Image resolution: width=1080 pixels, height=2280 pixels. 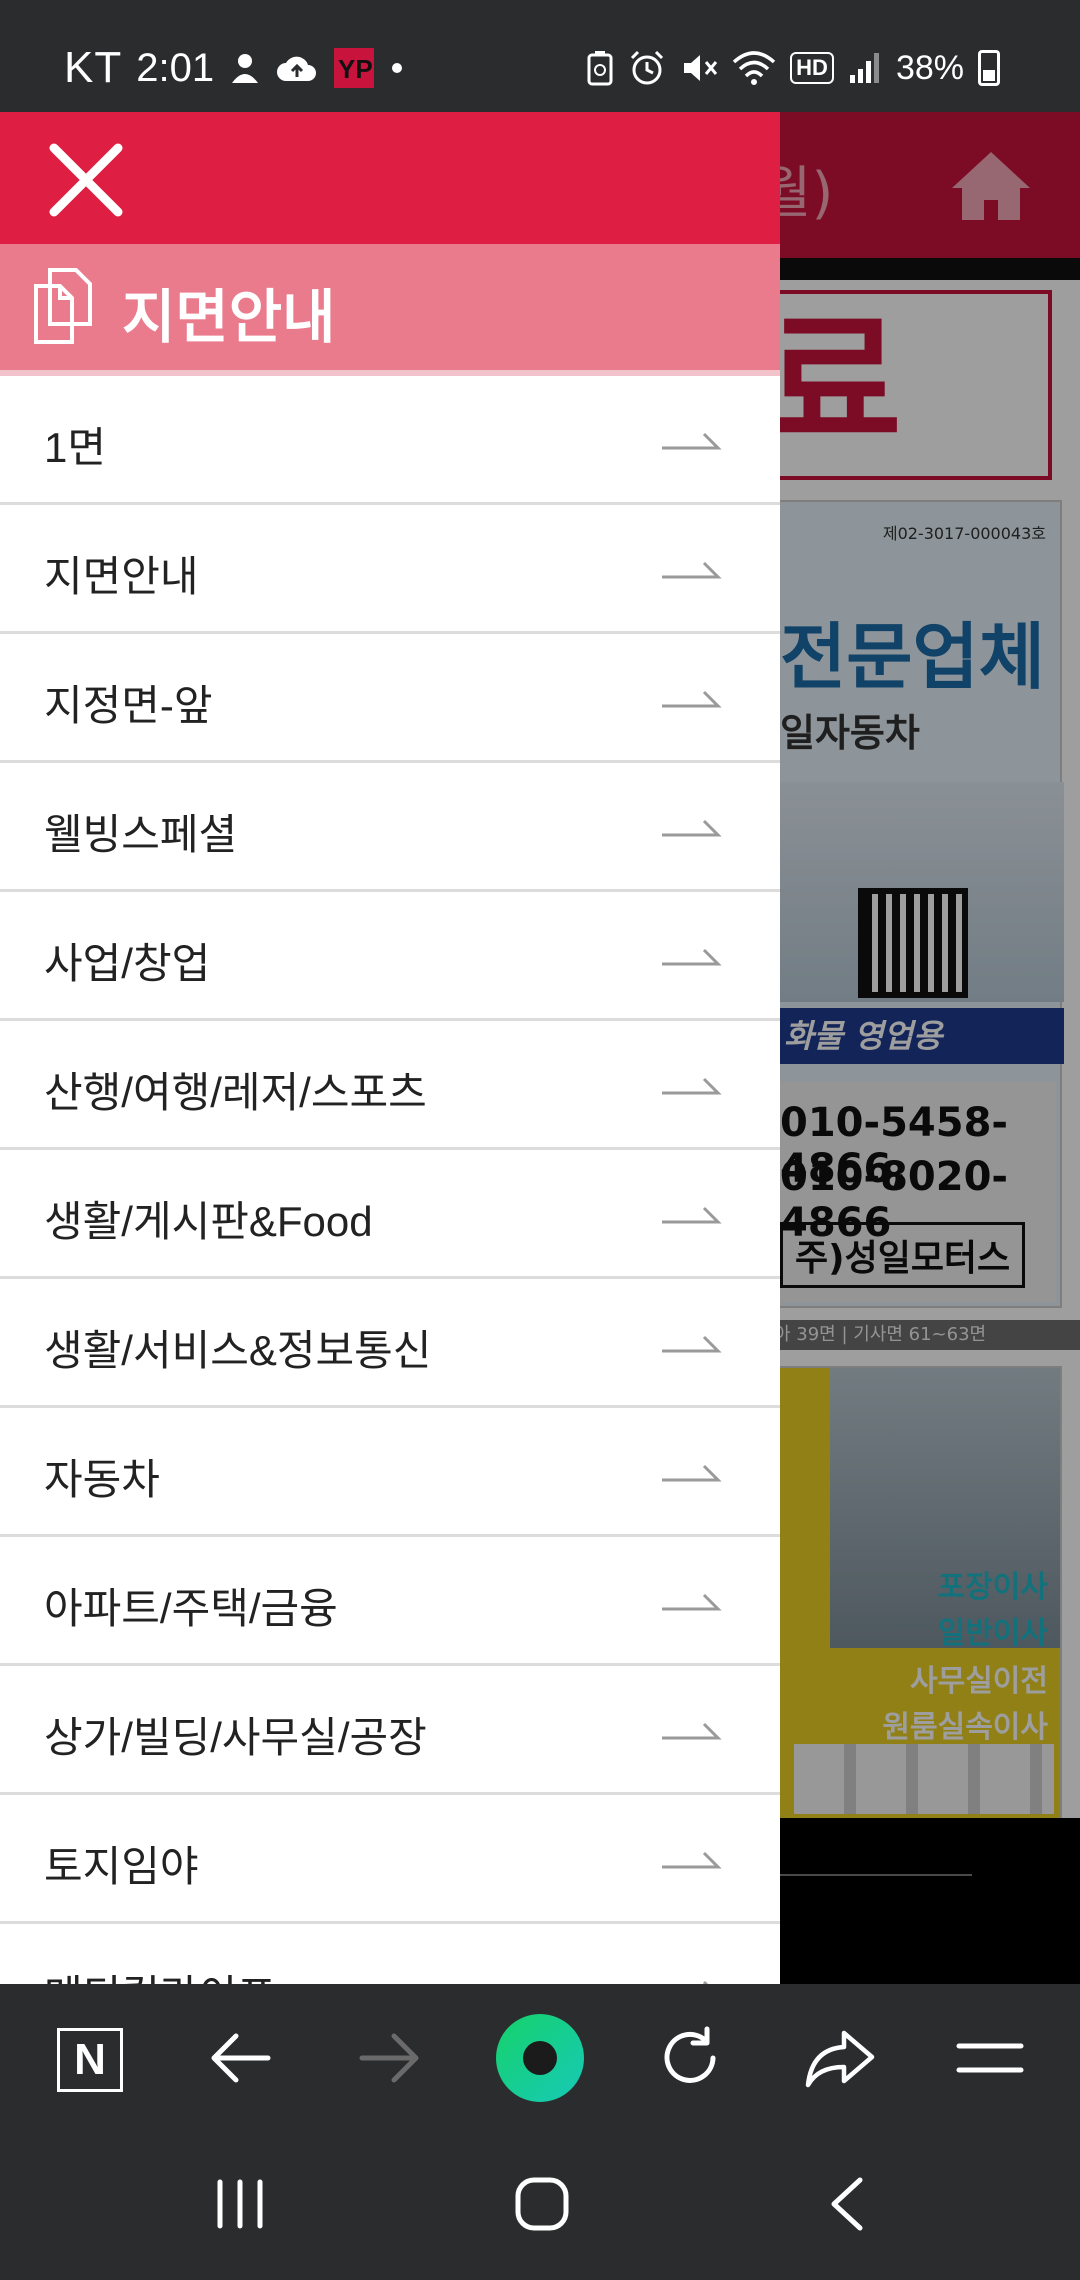 I want to click on share-button, so click(x=840, y=2060).